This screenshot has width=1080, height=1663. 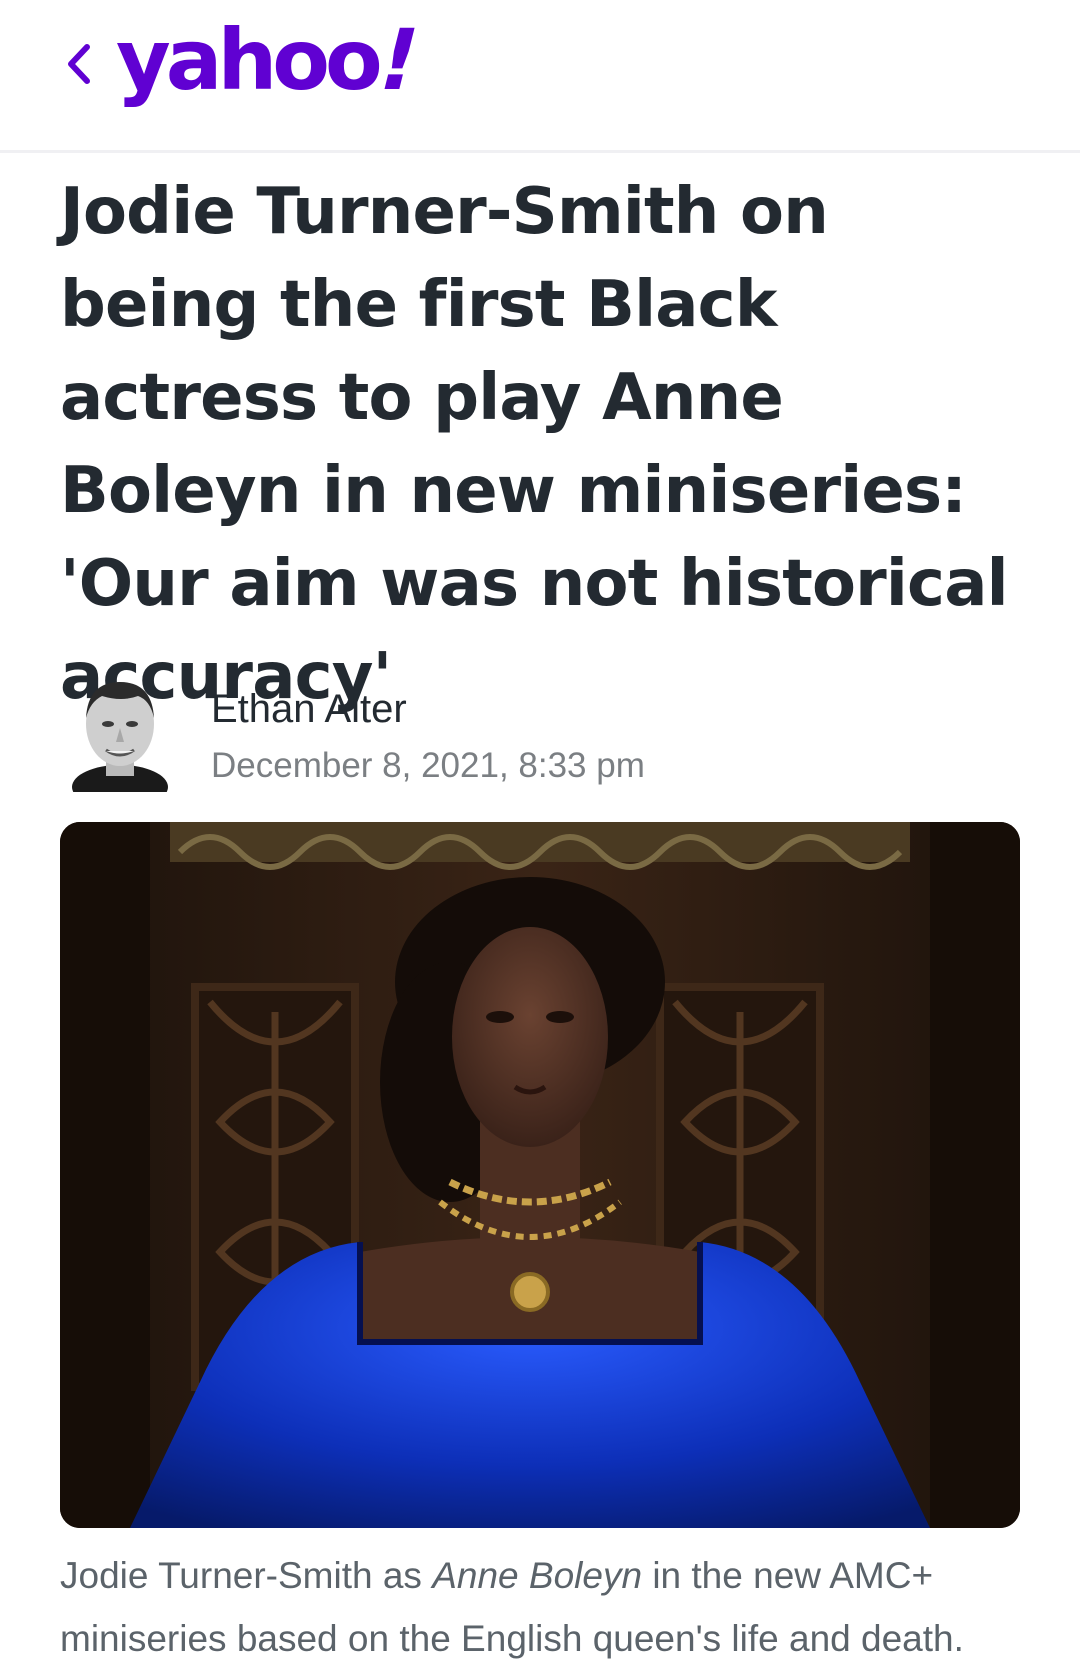 What do you see at coordinates (428, 765) in the screenshot?
I see `publish-date: December 8, 2021, 8:33 pm` at bounding box center [428, 765].